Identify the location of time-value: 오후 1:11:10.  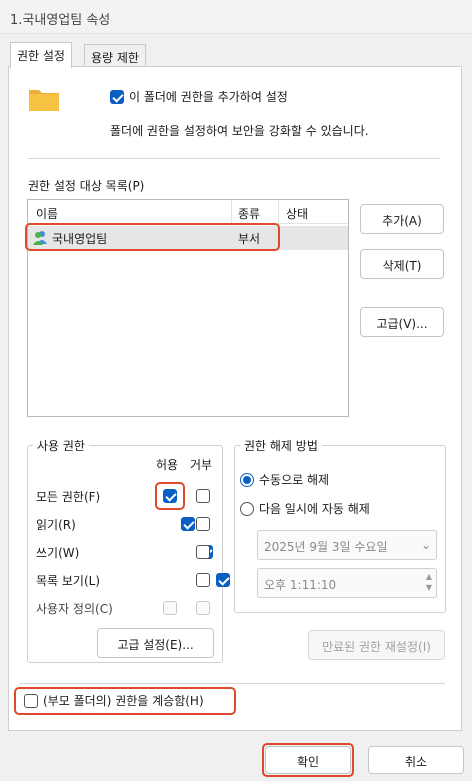
(300, 585).